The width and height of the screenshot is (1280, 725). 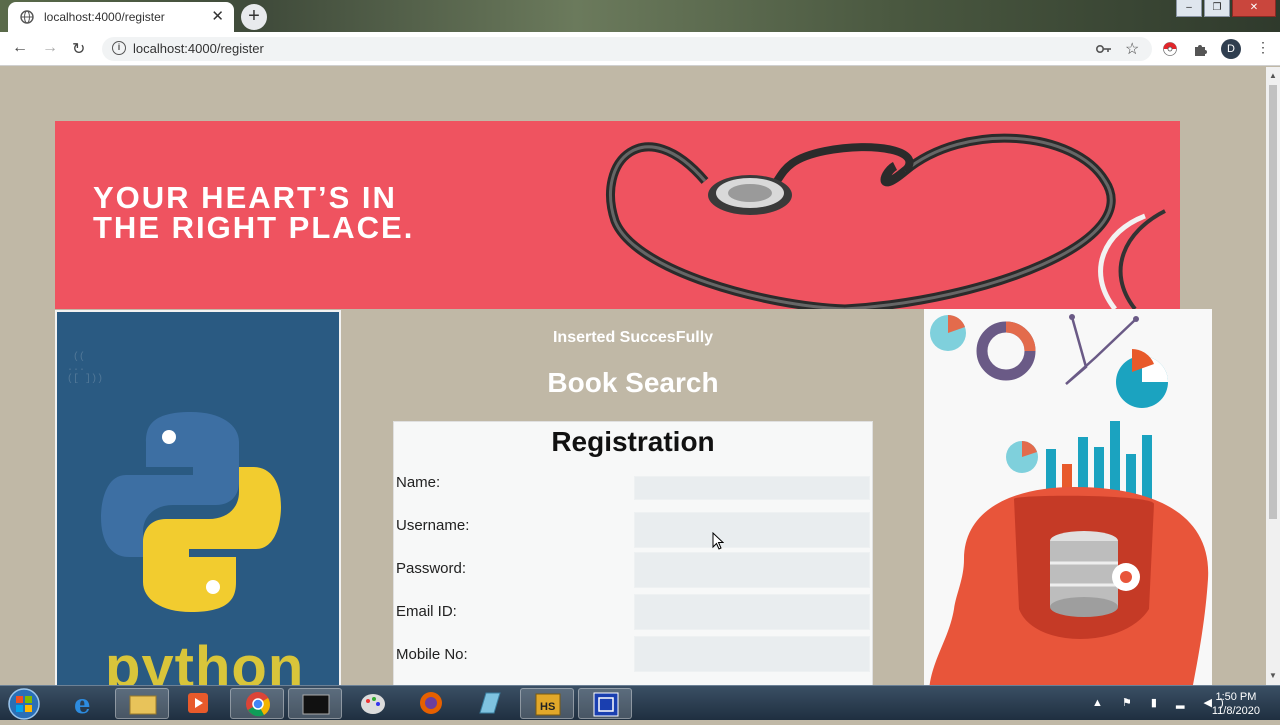 What do you see at coordinates (1200, 49) in the screenshot?
I see `extensions-puzzle-icon` at bounding box center [1200, 49].